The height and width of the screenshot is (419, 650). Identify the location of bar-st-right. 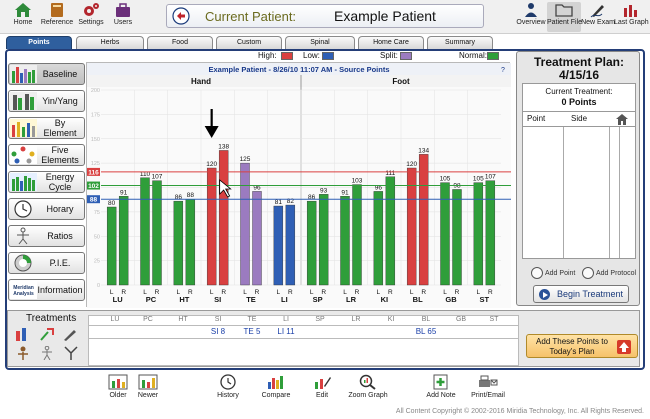
(490, 233).